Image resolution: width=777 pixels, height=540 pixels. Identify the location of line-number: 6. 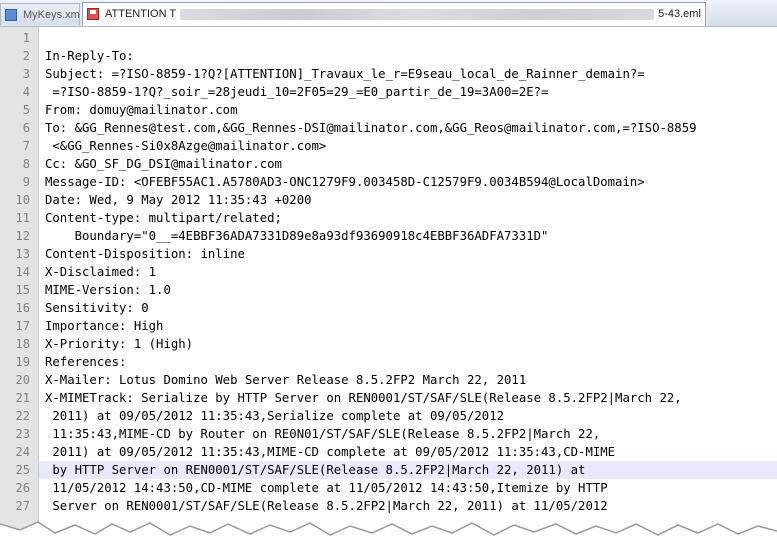
(26, 128).